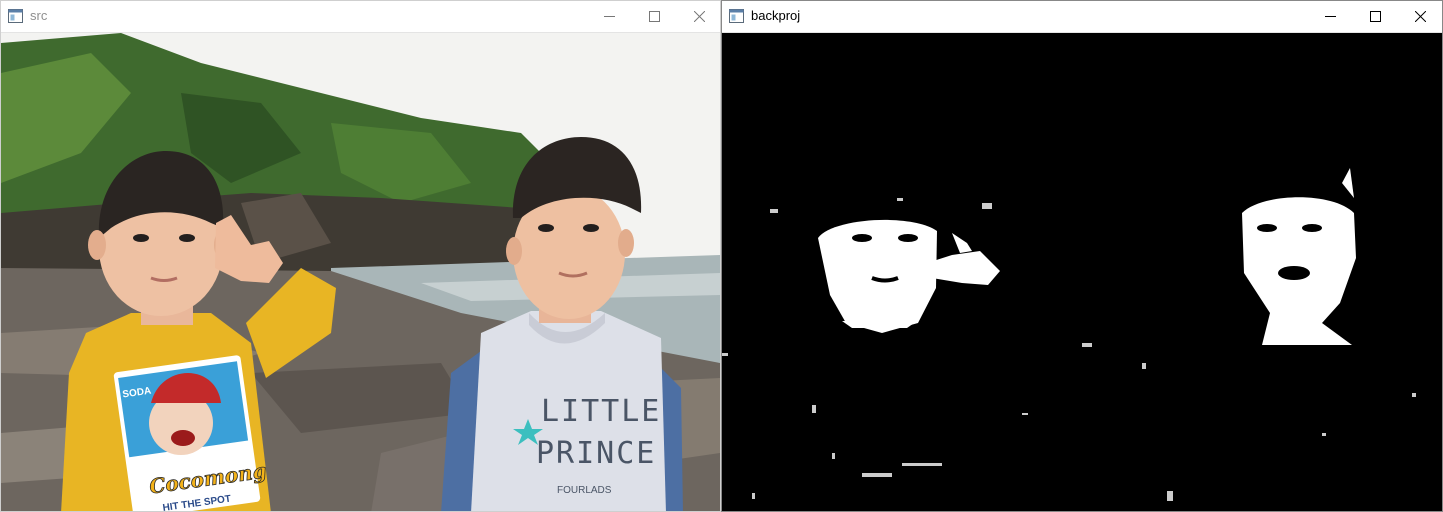 The height and width of the screenshot is (512, 1443). I want to click on backproj-close-button, so click(1420, 16).